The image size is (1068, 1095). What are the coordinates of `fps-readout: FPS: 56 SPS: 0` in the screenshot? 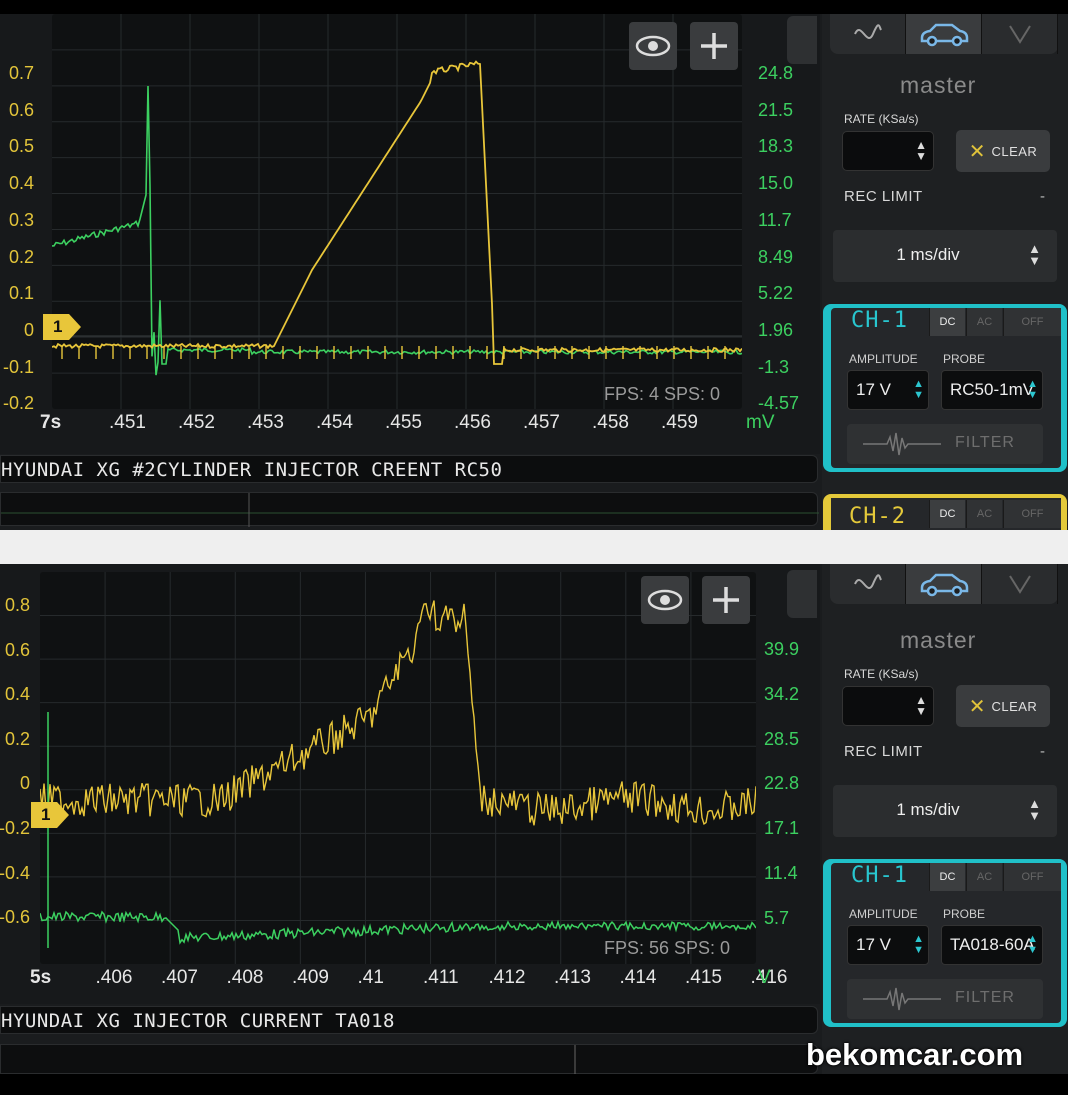 It's located at (667, 948).